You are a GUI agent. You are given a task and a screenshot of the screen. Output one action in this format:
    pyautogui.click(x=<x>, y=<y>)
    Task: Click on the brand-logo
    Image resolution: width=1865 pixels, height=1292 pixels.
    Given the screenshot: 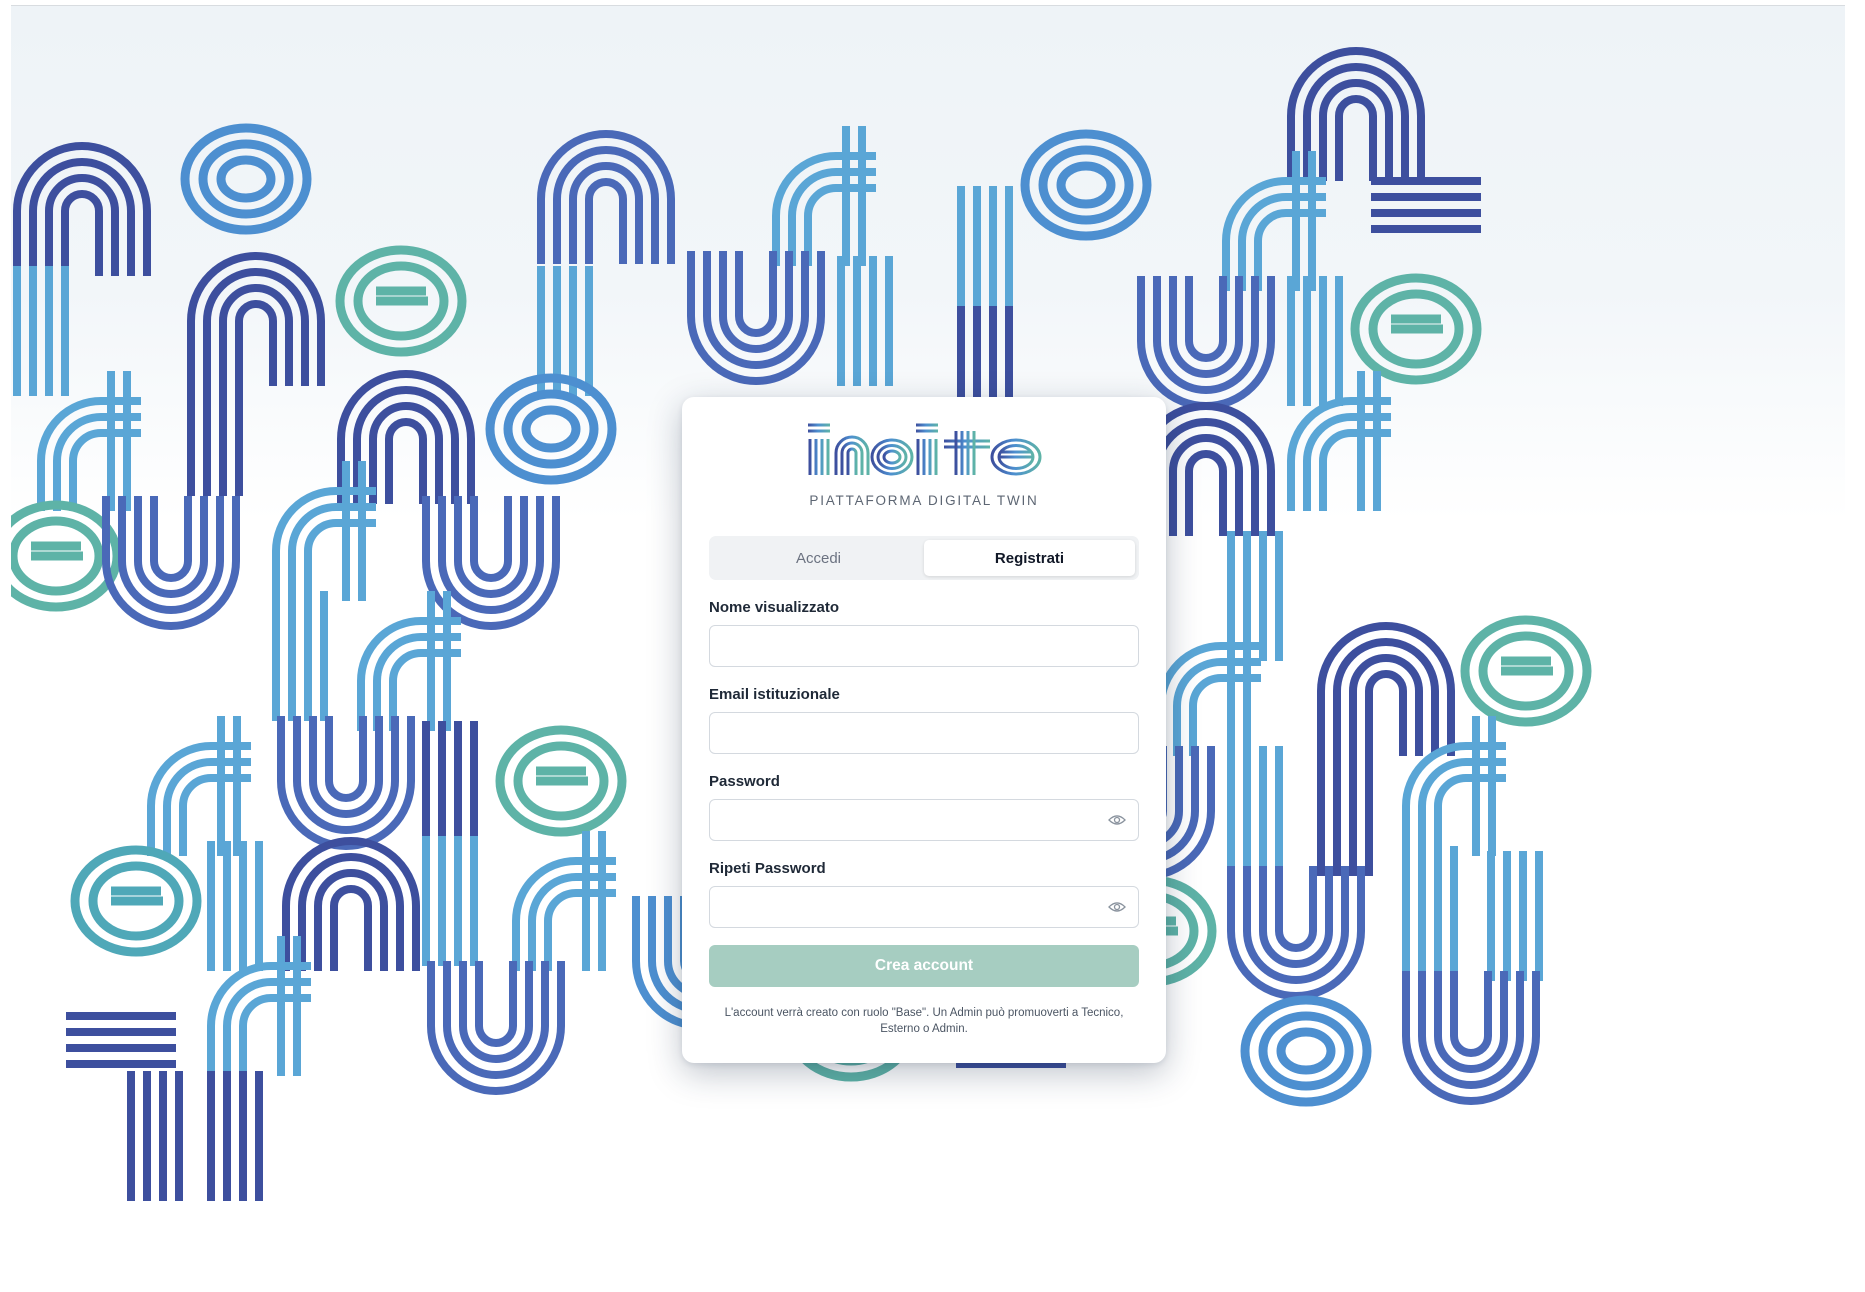 What is the action you would take?
    pyautogui.click(x=924, y=450)
    